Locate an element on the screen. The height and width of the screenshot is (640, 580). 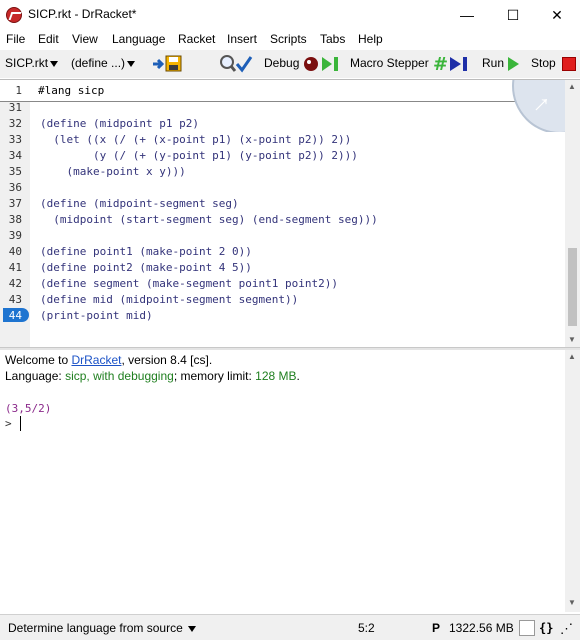
debug-button: Debug is located at coordinates (281, 63).